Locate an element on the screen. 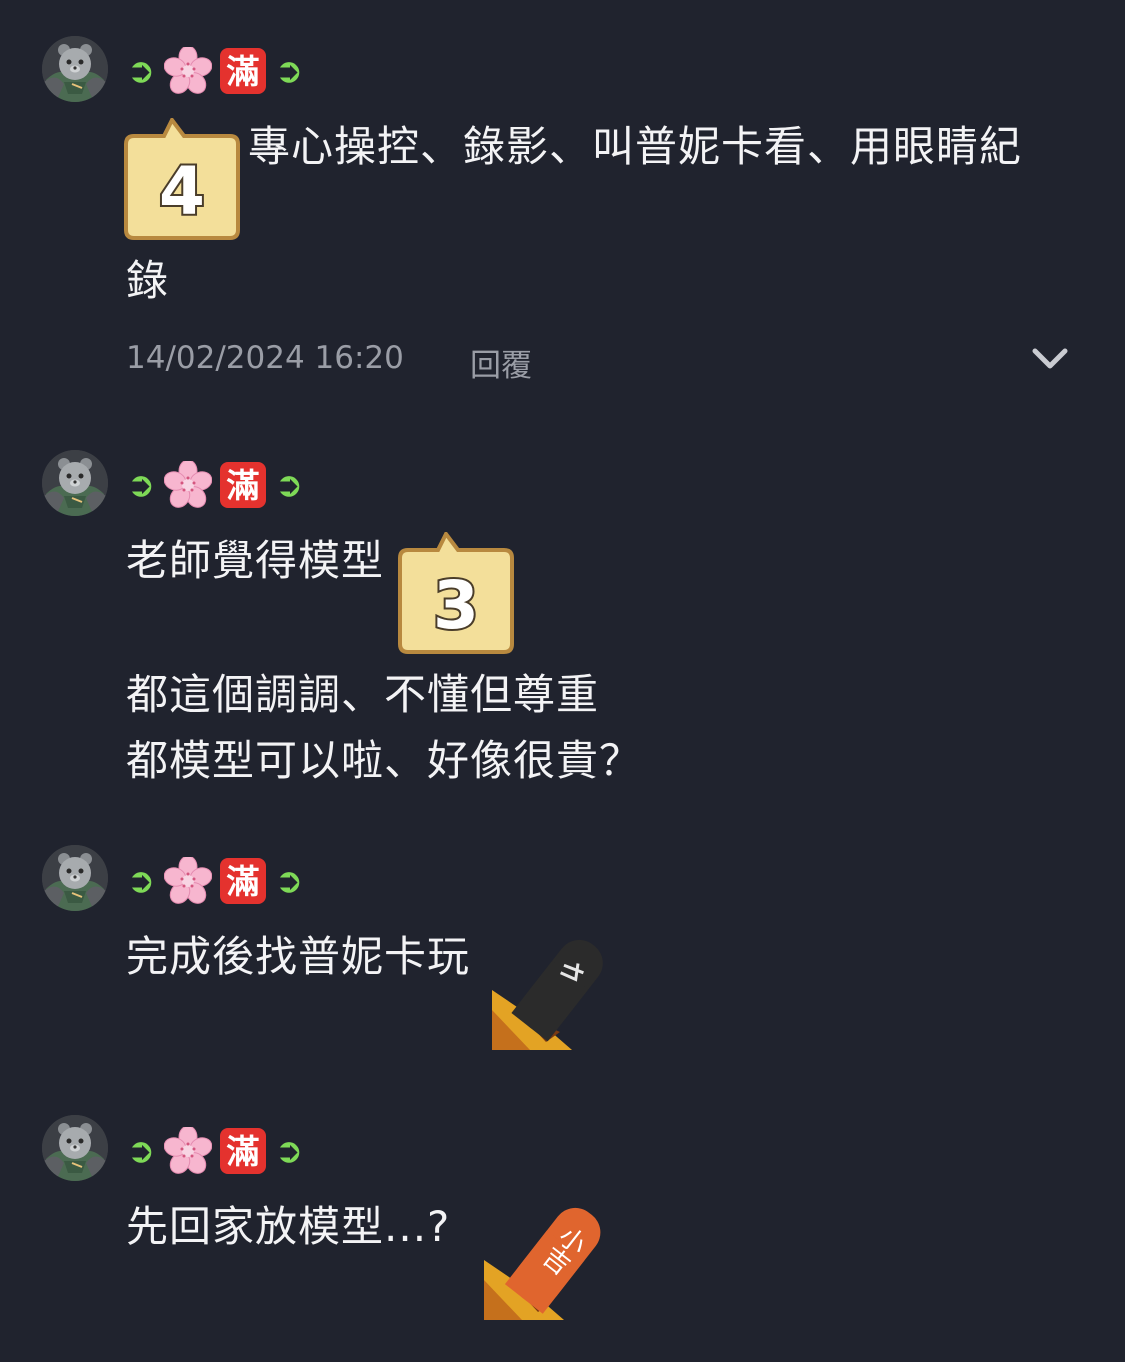 Image resolution: width=1125 pixels, height=1362 pixels. black-fortune-stick-icon is located at coordinates (547, 994).